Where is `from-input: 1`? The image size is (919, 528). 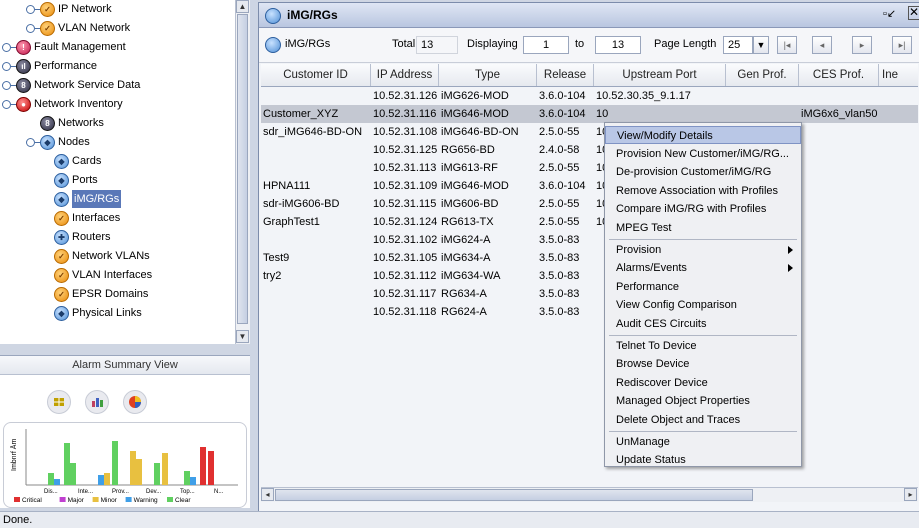 from-input: 1 is located at coordinates (546, 45).